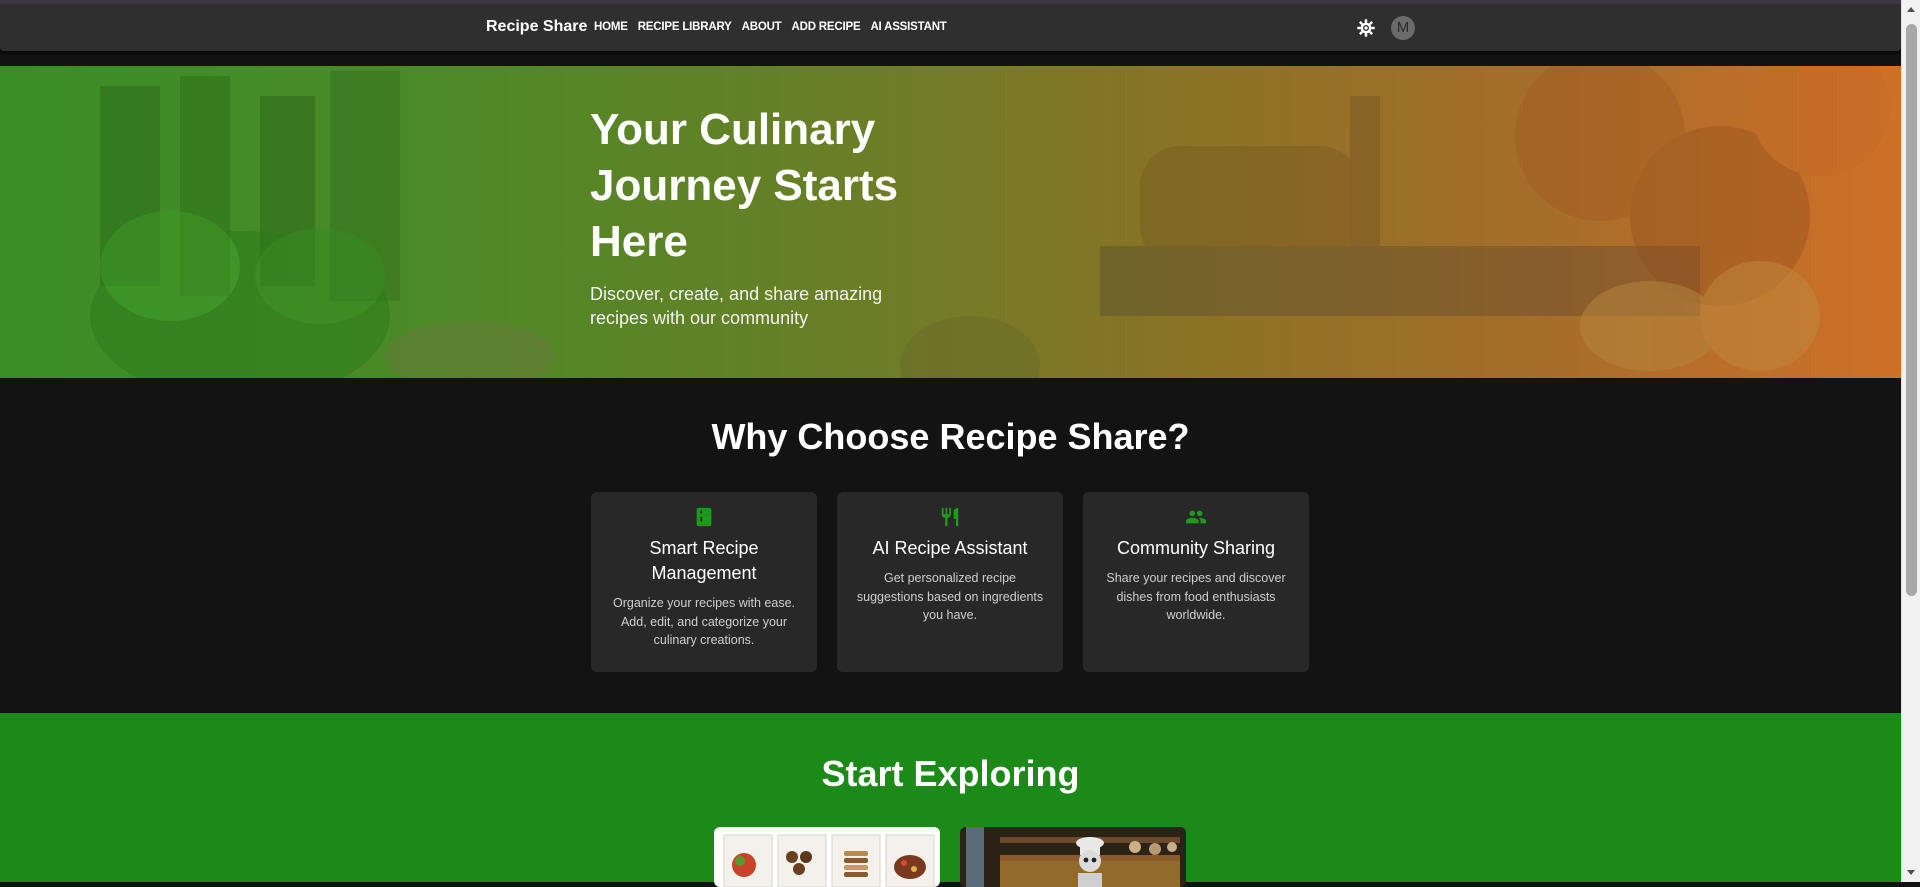 This screenshot has height=887, width=1920. Describe the element at coordinates (704, 560) in the screenshot. I see `feature-card-title: Smart Recipe Management` at that location.